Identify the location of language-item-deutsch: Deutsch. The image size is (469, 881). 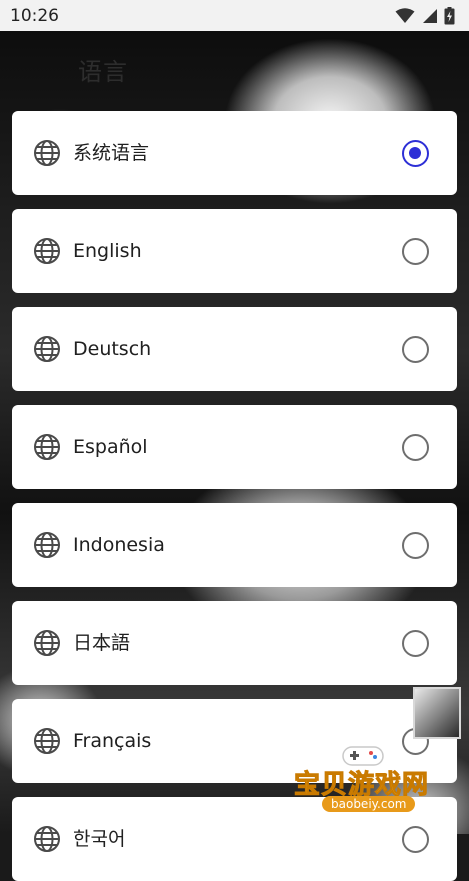
(234, 349).